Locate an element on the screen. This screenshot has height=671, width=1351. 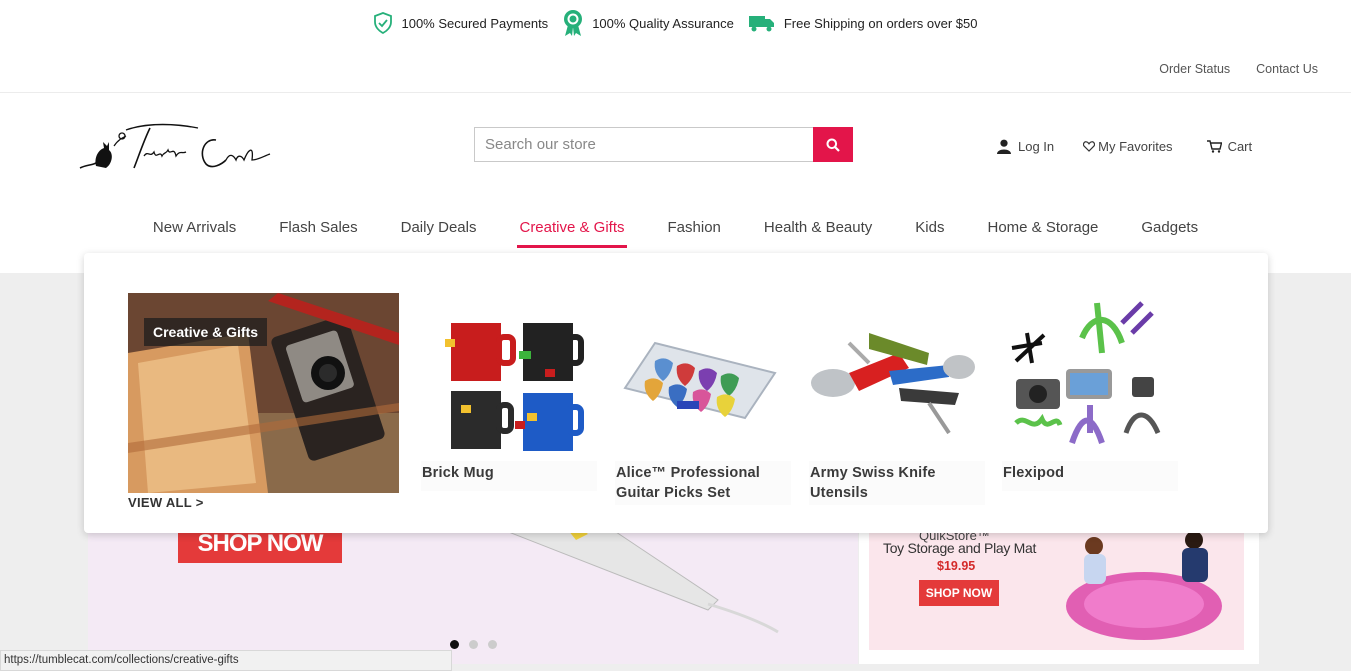
heart-icon is located at coordinates (1089, 146).